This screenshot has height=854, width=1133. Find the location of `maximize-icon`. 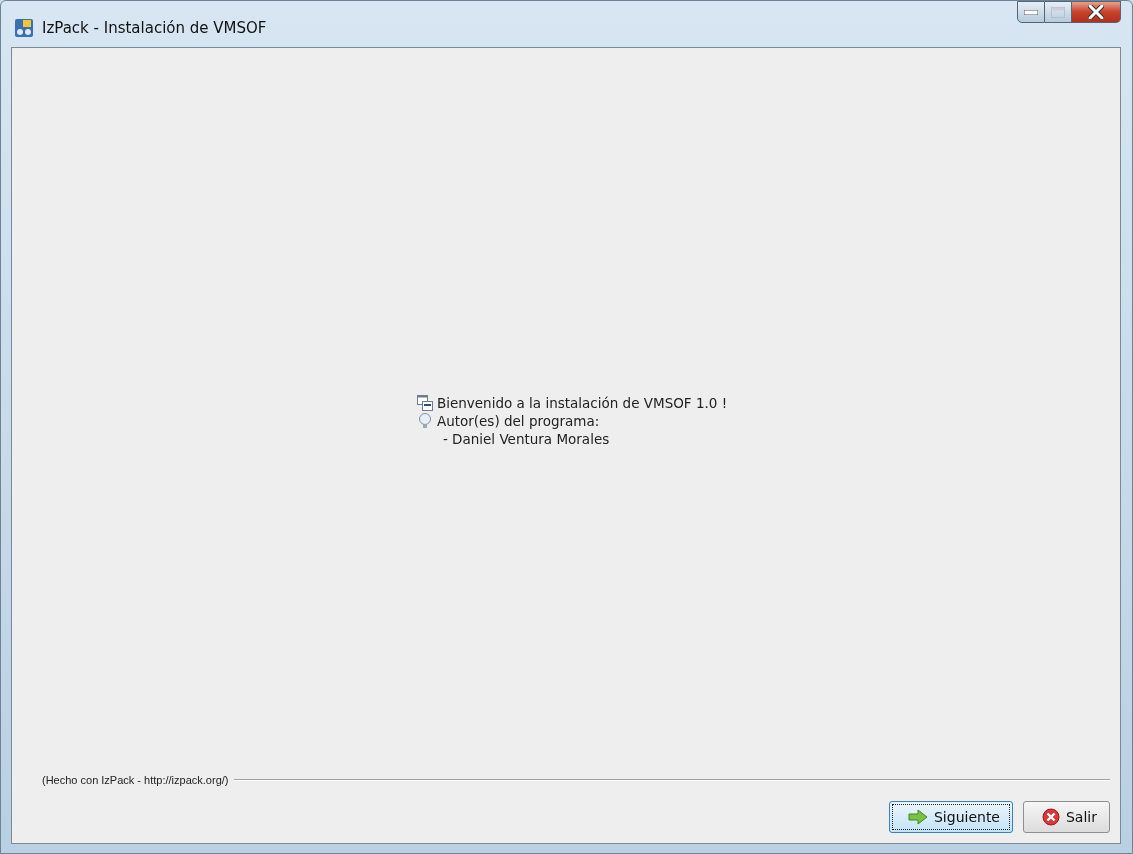

maximize-icon is located at coordinates (1058, 12).